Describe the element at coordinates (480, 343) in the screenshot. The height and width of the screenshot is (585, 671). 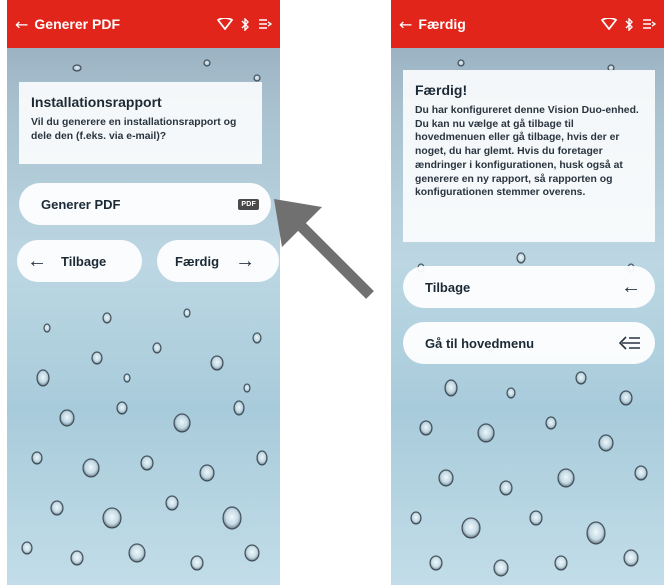
I see `main-menu-label: Gå til hovedmenu` at that location.